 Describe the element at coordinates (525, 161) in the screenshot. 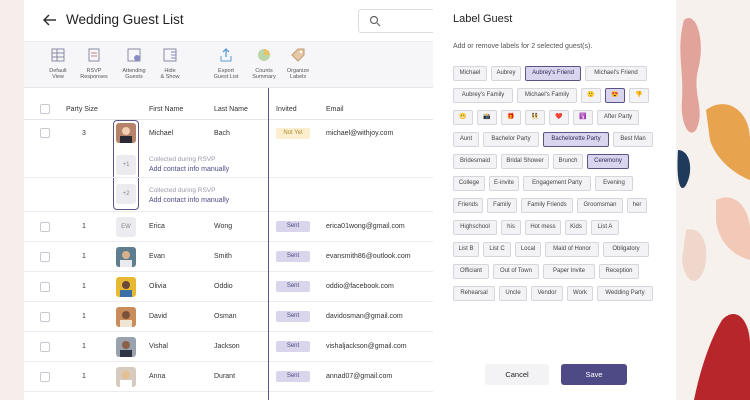

I see `label-chip: Bridal Shower` at that location.